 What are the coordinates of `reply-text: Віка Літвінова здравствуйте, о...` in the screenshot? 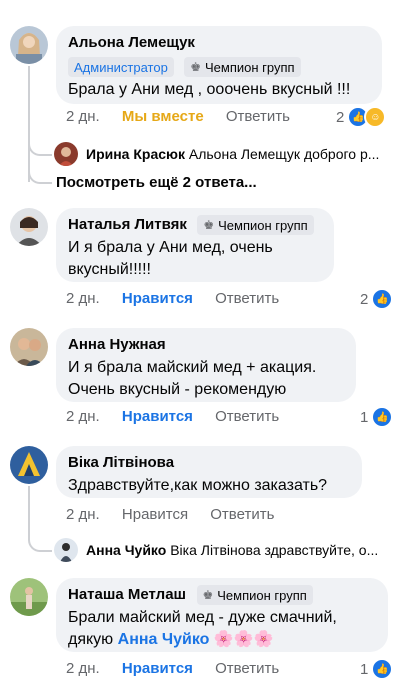 It's located at (274, 550).